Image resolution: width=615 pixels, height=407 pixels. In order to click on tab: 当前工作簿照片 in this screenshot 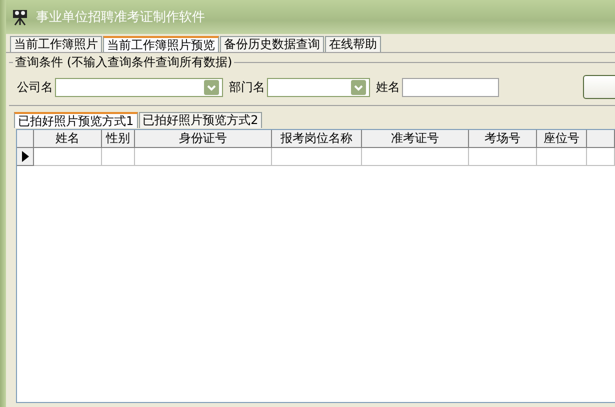, I will do `click(56, 44)`.